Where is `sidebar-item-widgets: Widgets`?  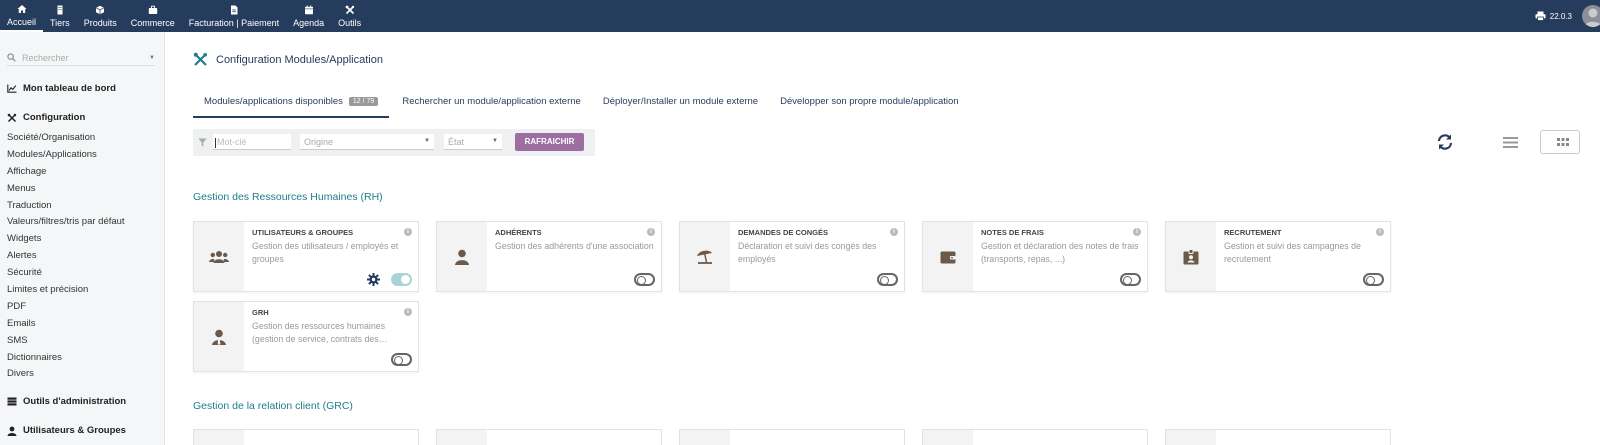 sidebar-item-widgets: Widgets is located at coordinates (66, 239).